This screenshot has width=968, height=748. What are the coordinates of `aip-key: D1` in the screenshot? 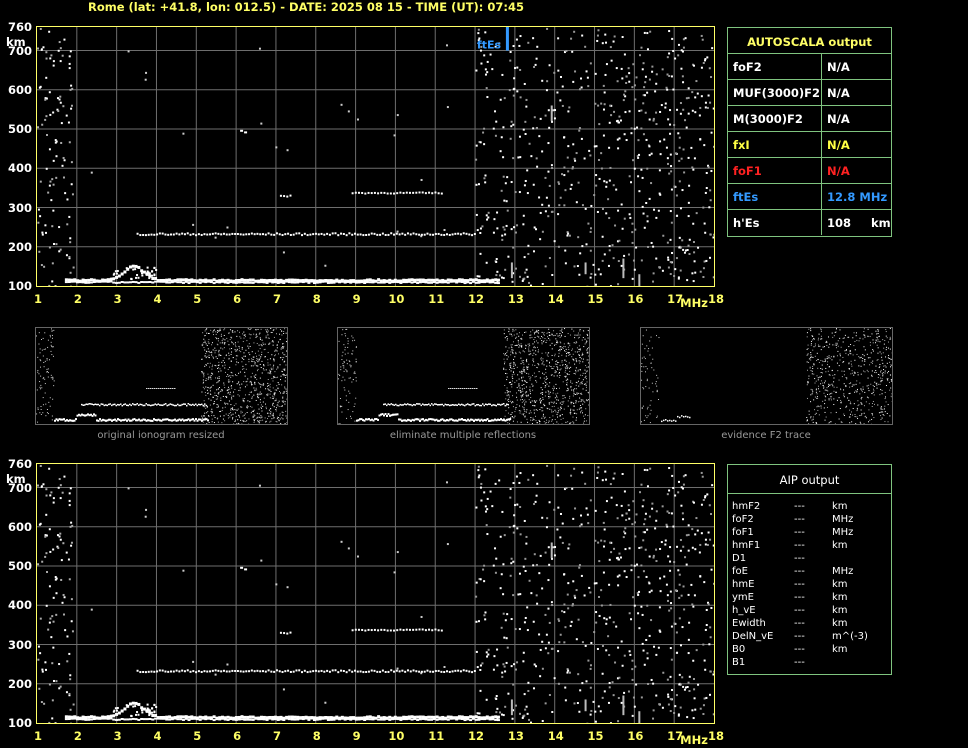 It's located at (739, 558).